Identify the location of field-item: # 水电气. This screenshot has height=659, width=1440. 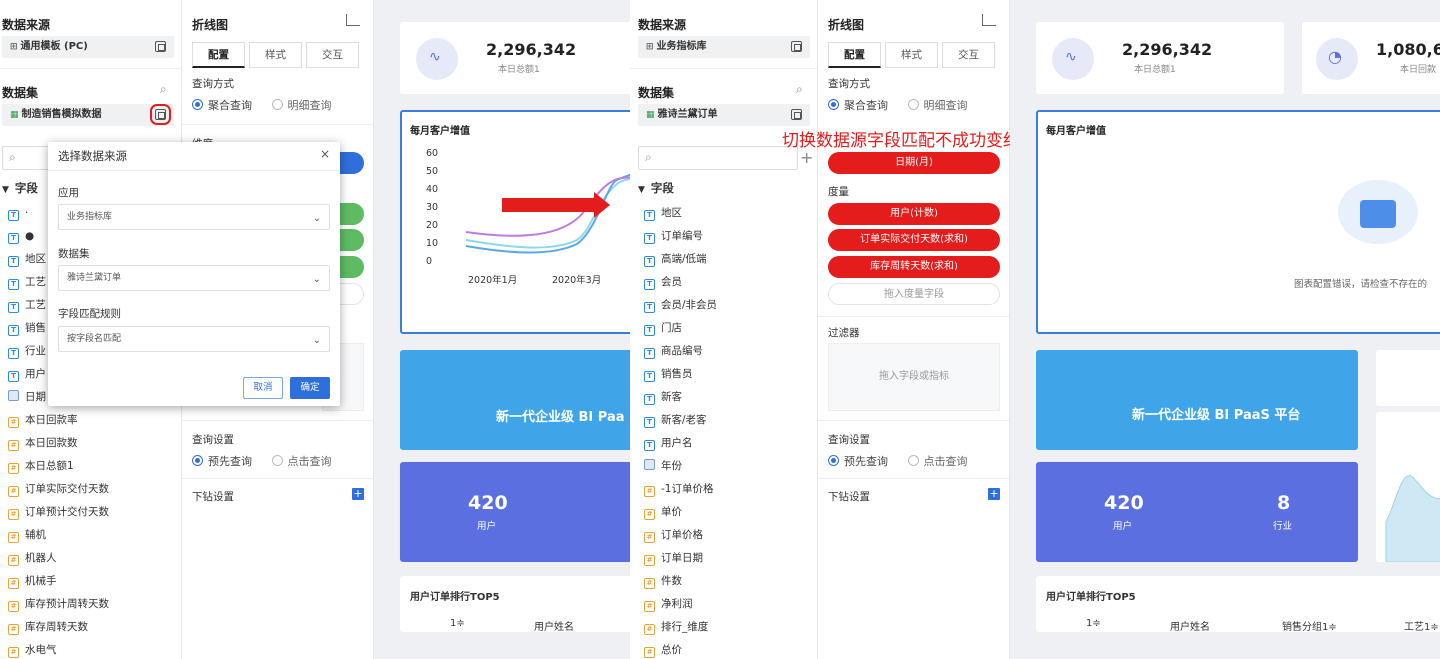
(32, 649).